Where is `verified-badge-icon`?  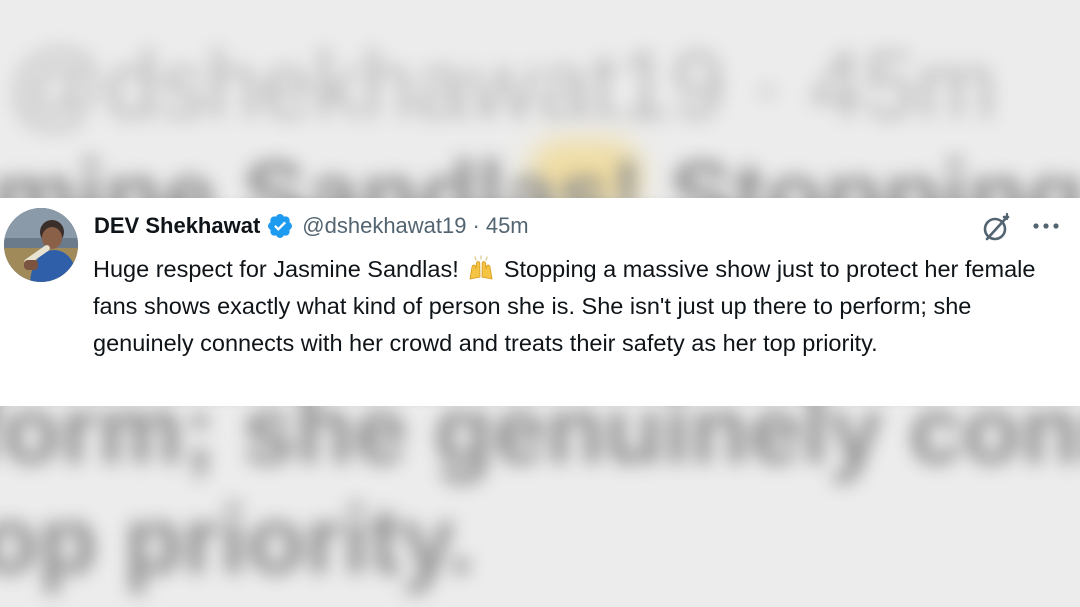 verified-badge-icon is located at coordinates (280, 226).